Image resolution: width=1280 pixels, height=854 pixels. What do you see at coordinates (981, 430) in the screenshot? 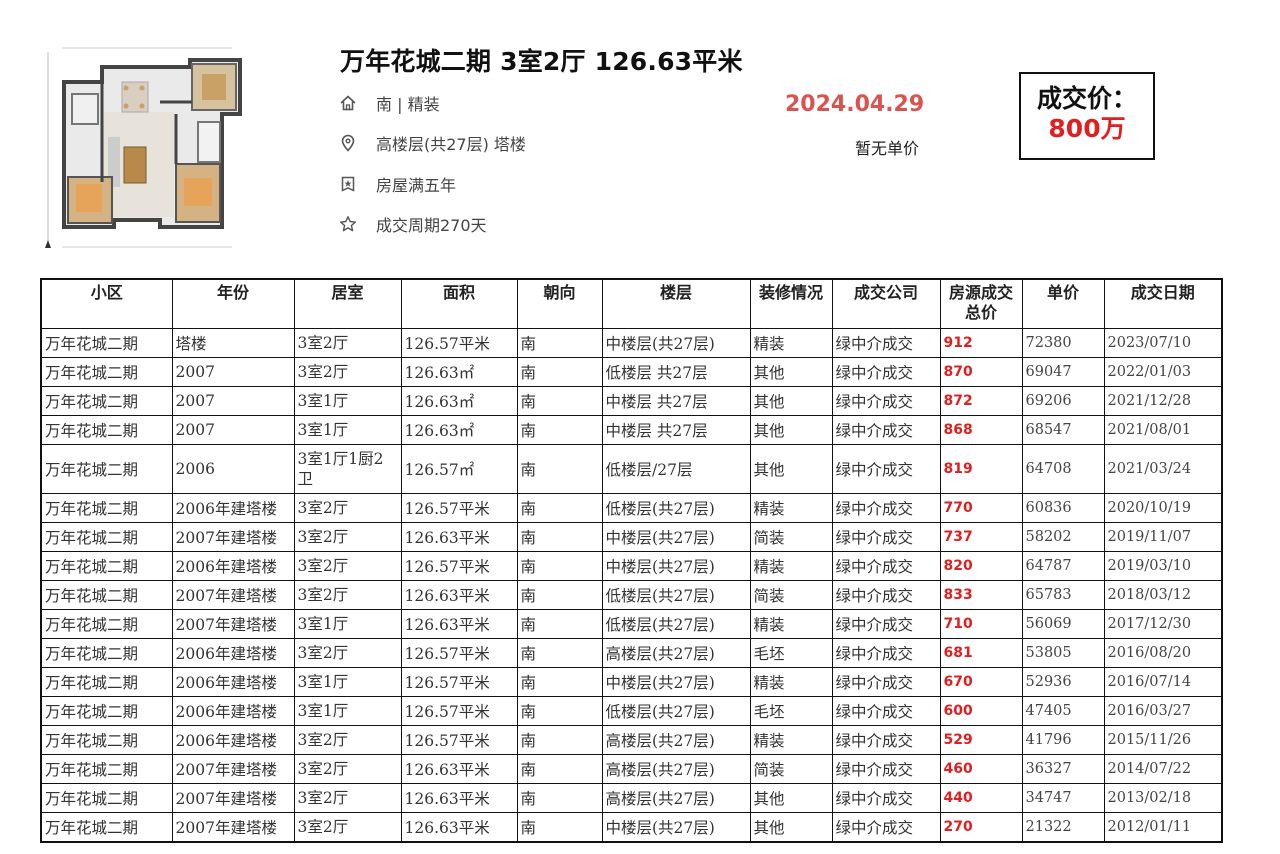
I see `cell-price: 868` at bounding box center [981, 430].